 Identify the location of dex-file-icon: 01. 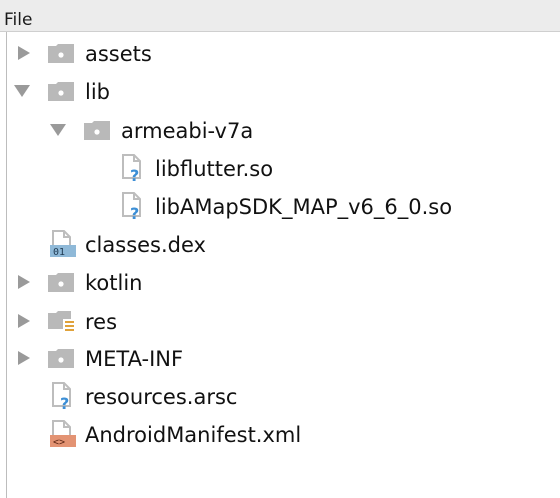
(63, 244).